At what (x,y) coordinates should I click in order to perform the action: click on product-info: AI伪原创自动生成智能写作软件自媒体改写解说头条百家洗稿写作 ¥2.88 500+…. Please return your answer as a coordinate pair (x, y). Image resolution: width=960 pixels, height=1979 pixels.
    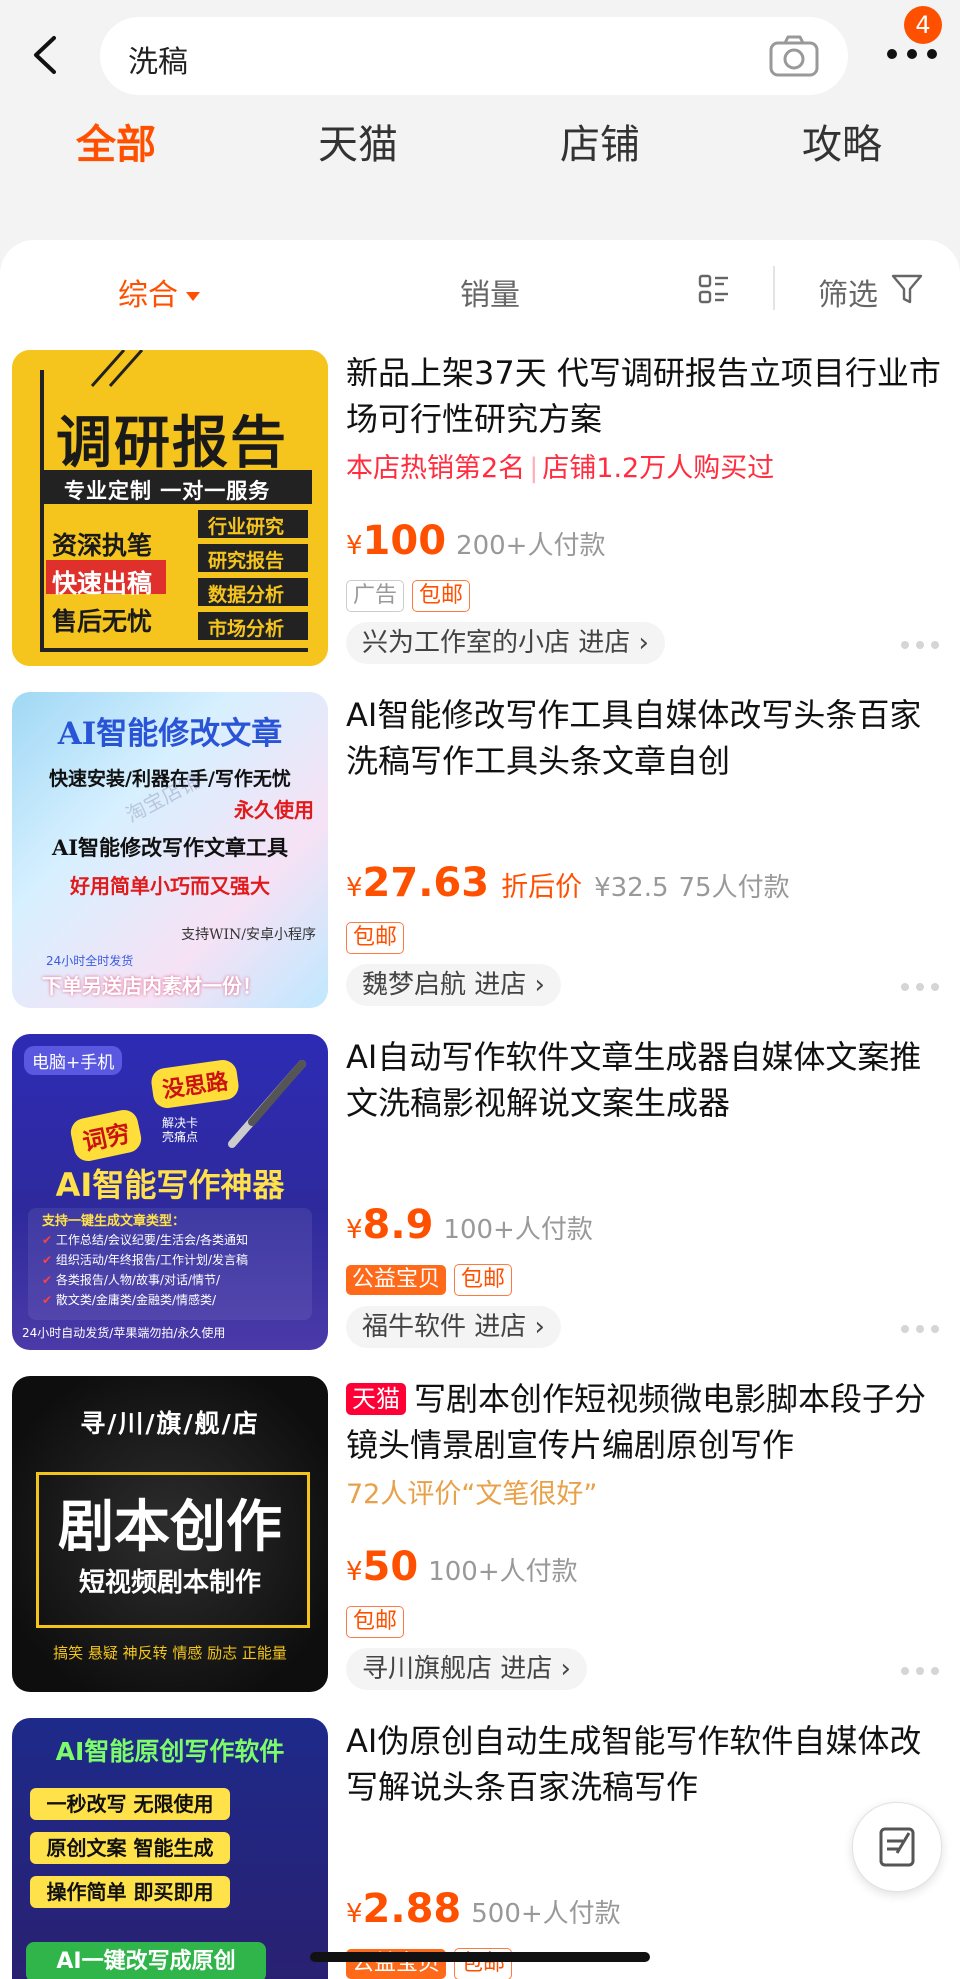
    Looking at the image, I should click on (646, 1848).